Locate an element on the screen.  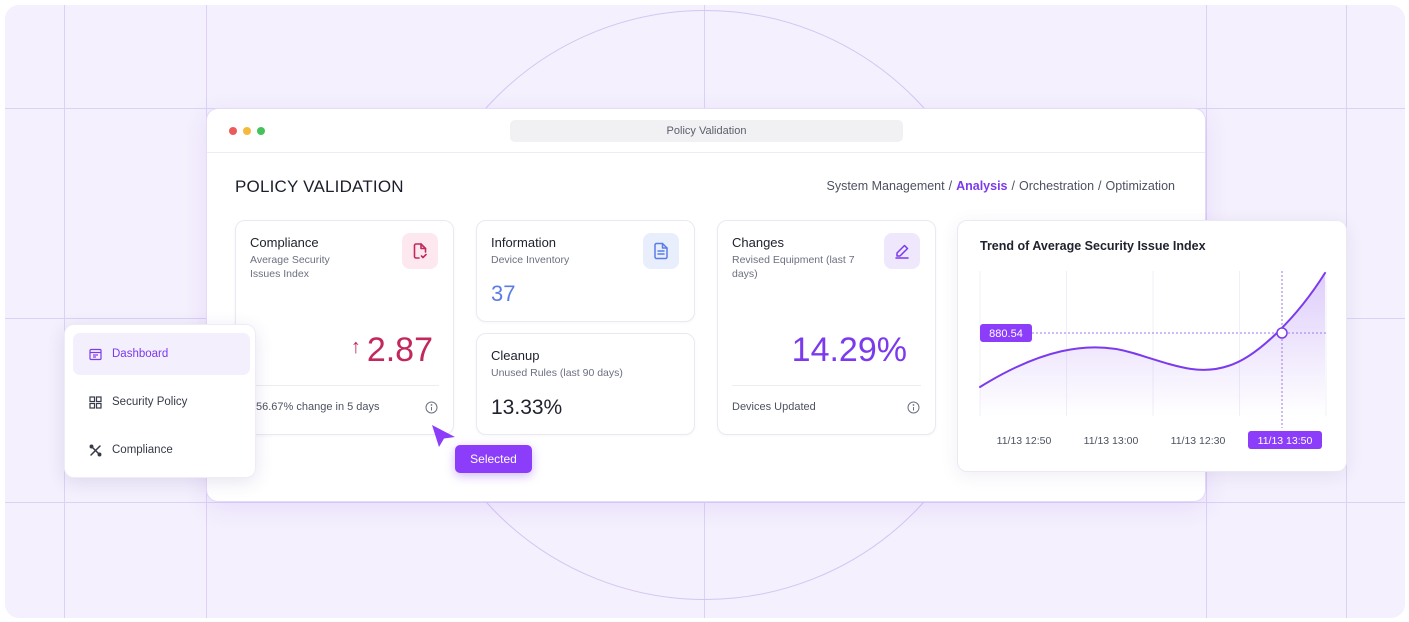
card-title: Changes is located at coordinates (758, 242).